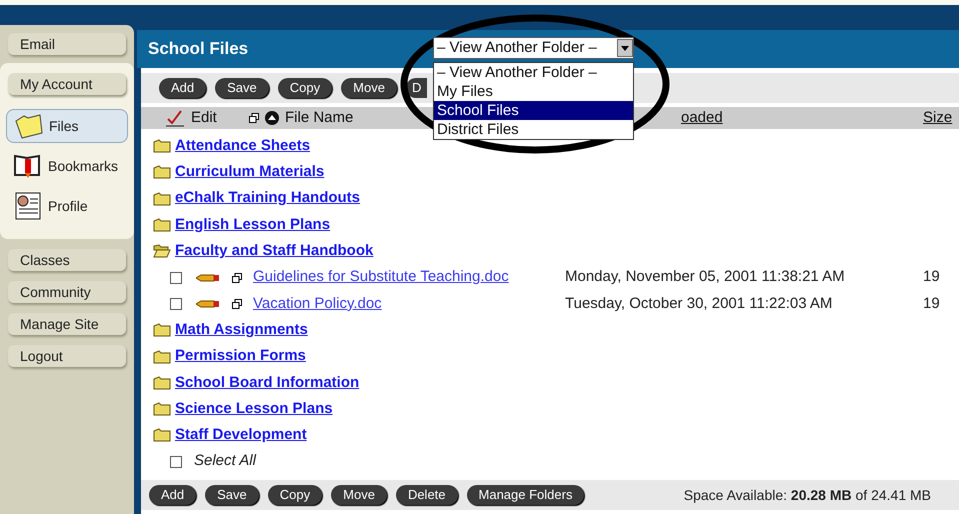  I want to click on folder-link: English Lesson Plans, so click(252, 225).